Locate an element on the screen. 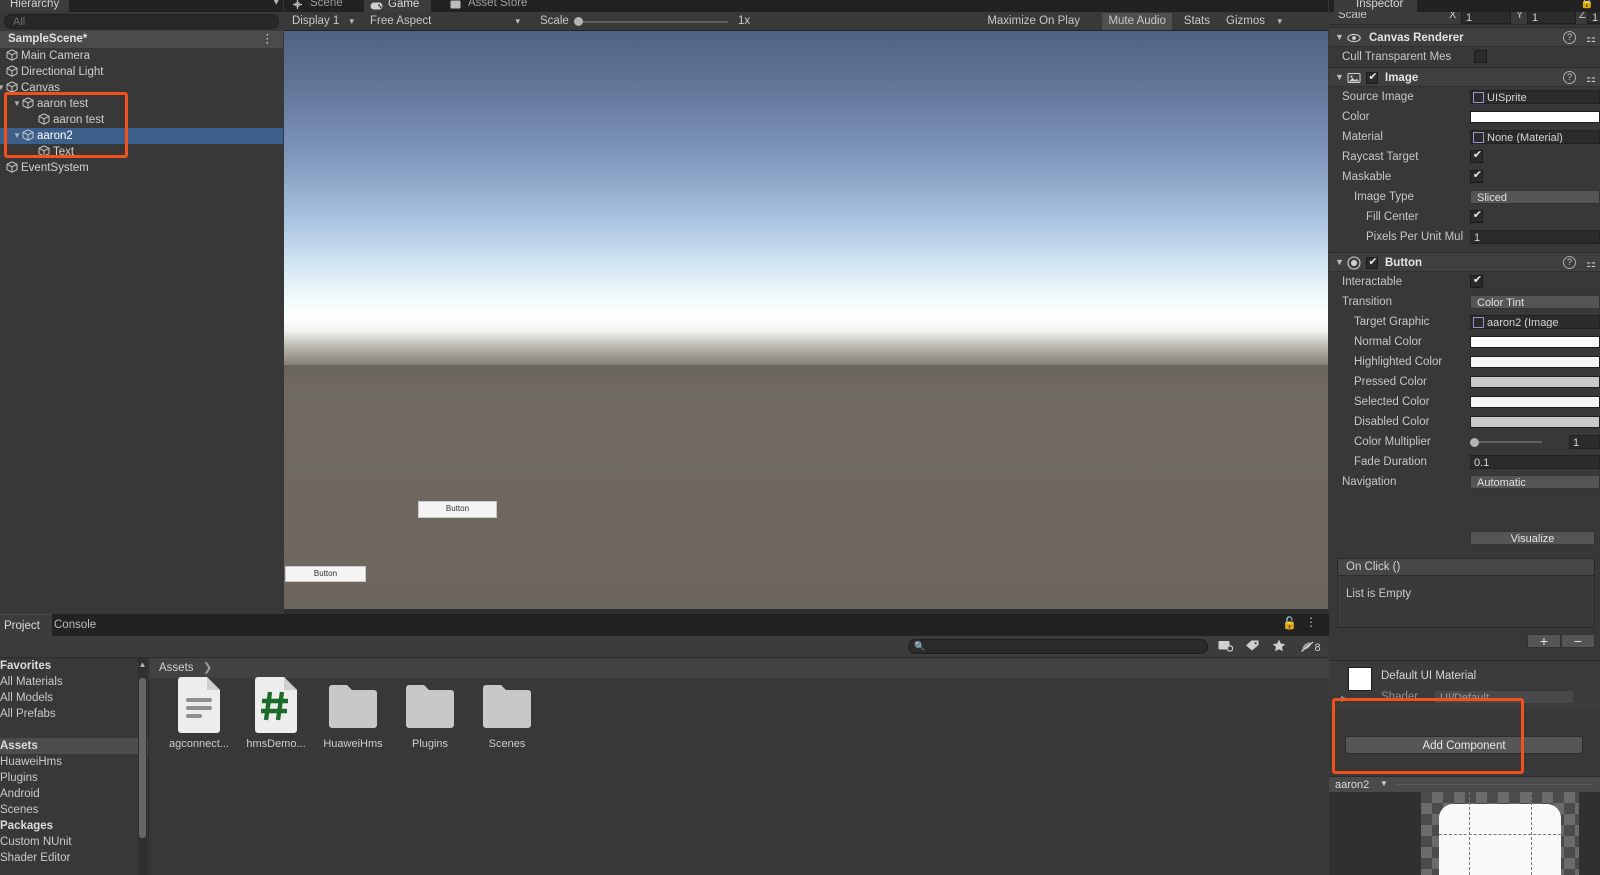 This screenshot has width=1600, height=875. hierarchy-item-text: Text is located at coordinates (141, 152).